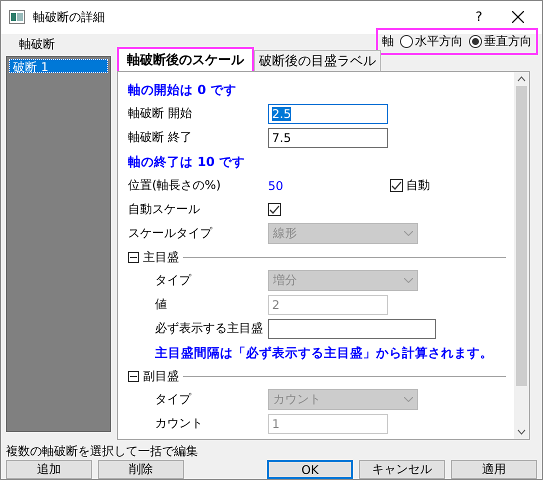 The width and height of the screenshot is (543, 480). What do you see at coordinates (209, 329) in the screenshot?
I see `field-label: 必ず表示する主目盛` at bounding box center [209, 329].